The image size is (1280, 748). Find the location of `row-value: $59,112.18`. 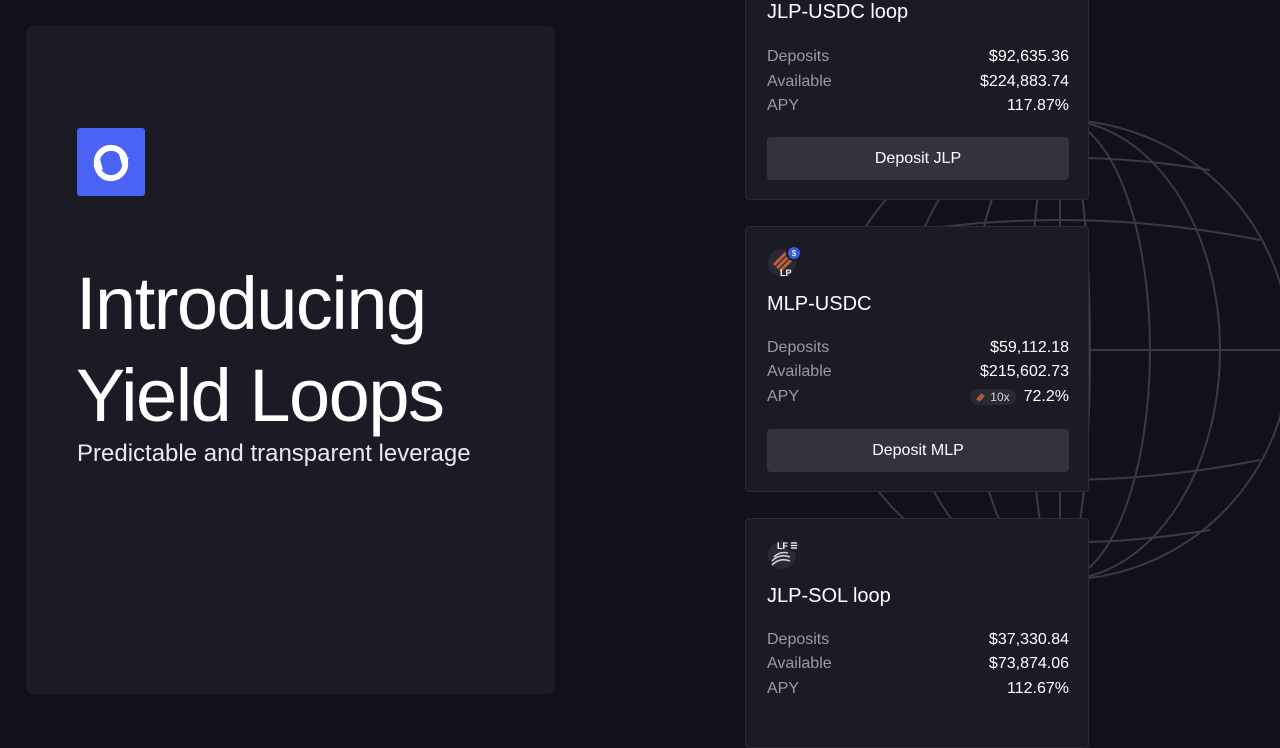

row-value: $59,112.18 is located at coordinates (1029, 347).